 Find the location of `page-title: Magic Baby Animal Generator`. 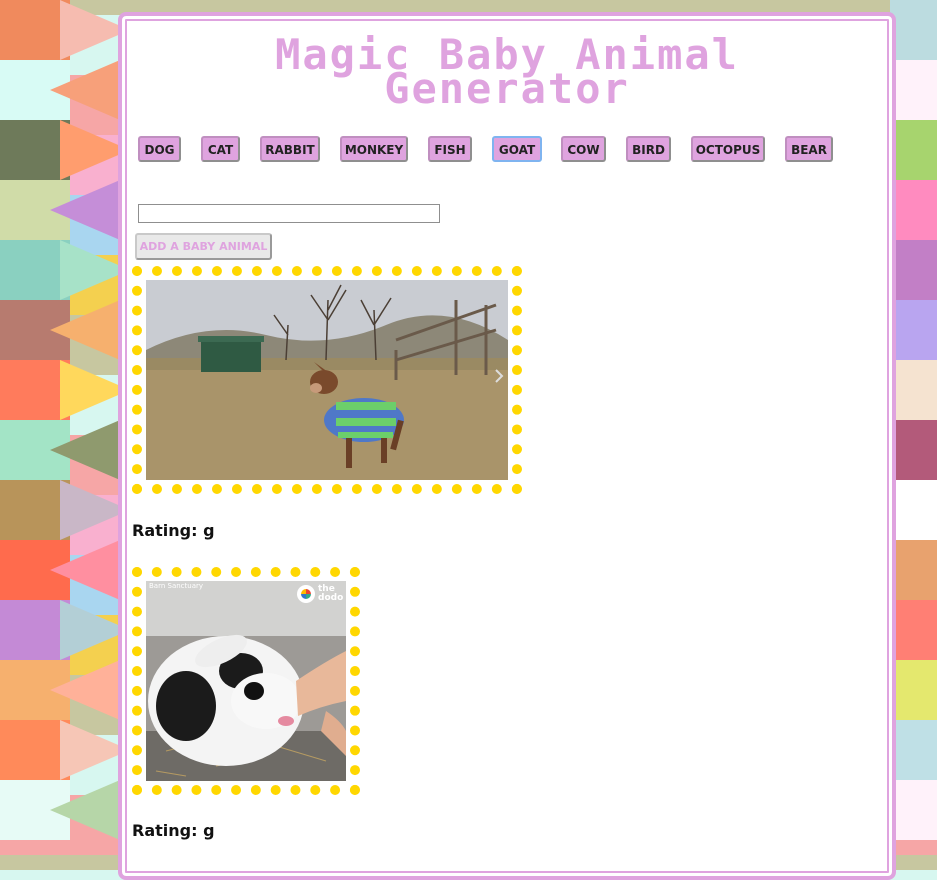

page-title: Magic Baby Animal Generator is located at coordinates (507, 73).